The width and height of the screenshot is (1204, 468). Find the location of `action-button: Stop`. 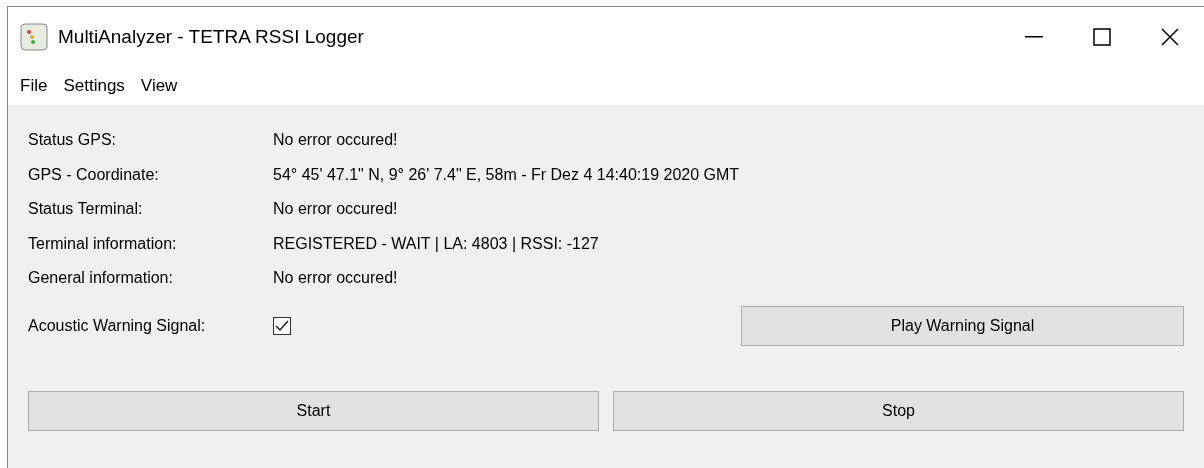

action-button: Stop is located at coordinates (898, 410).